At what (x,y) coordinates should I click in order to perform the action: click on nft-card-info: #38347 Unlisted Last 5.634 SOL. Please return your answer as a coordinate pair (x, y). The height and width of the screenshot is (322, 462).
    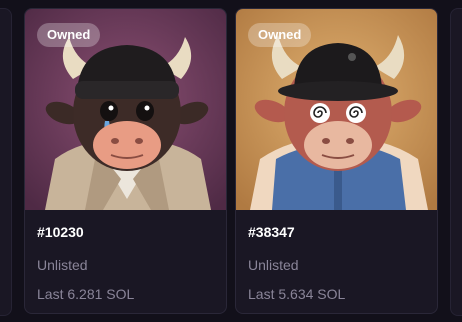
    Looking at the image, I should click on (337, 263).